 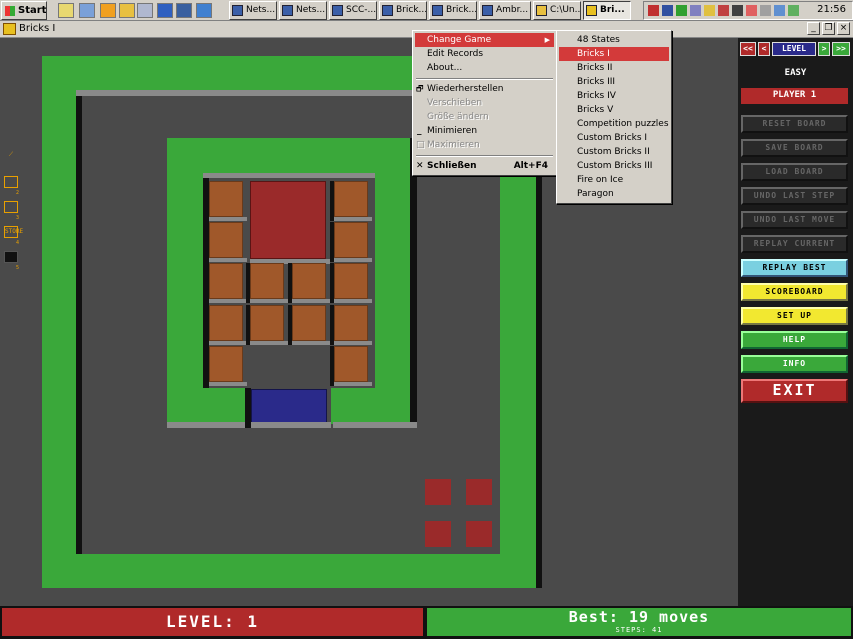 What do you see at coordinates (794, 268) in the screenshot?
I see `replay-best-button: REPLAY BEST` at bounding box center [794, 268].